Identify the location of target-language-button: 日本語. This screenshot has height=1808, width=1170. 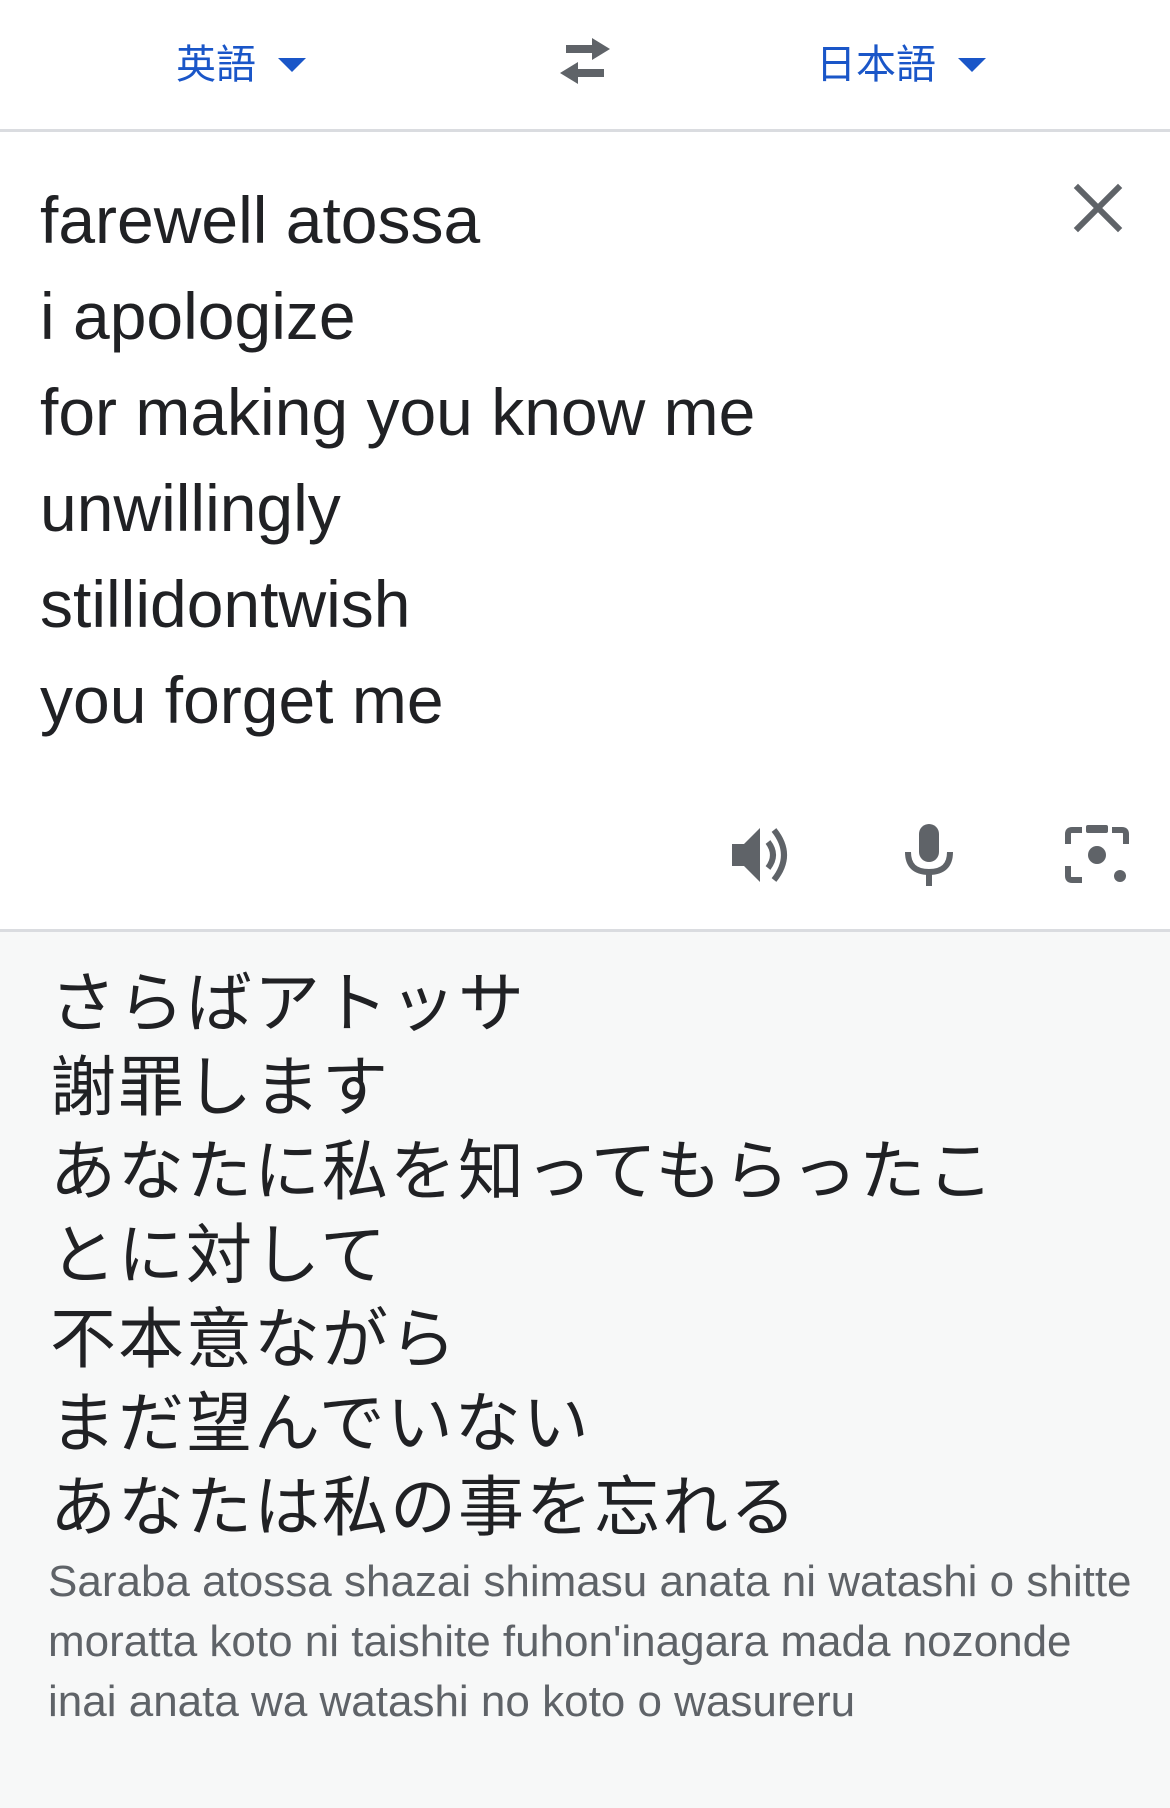
(901, 61).